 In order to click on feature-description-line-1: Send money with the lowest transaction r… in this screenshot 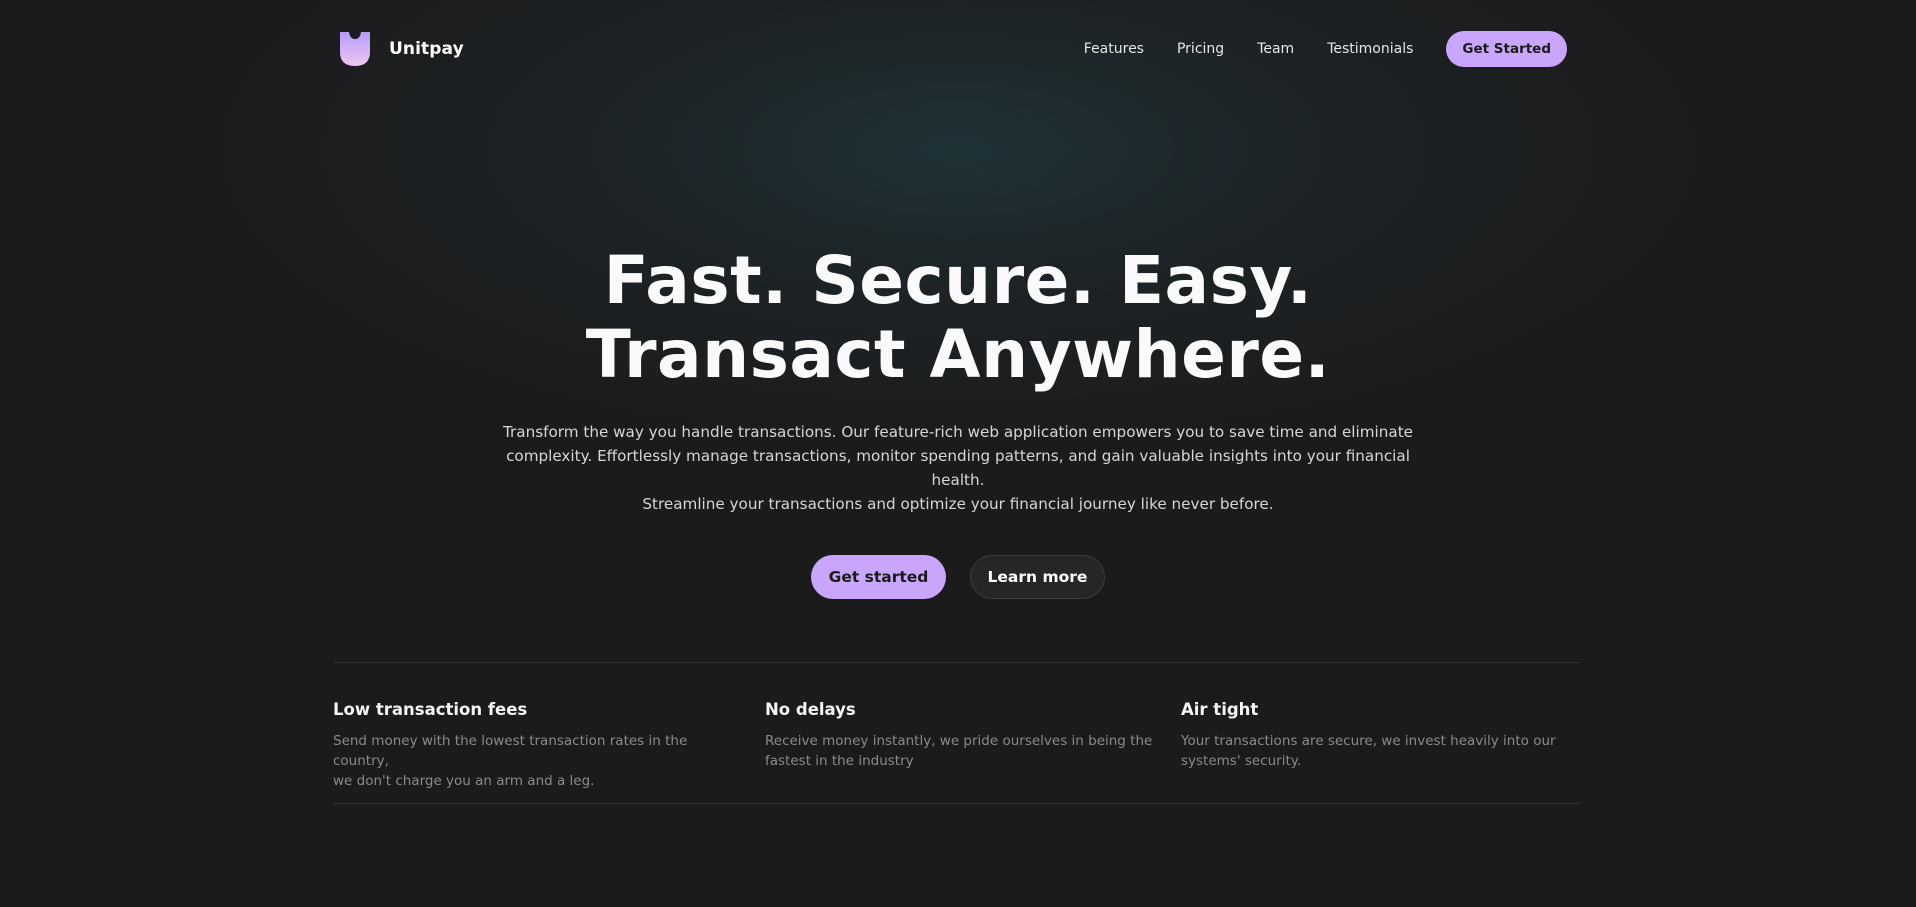, I will do `click(510, 751)`.